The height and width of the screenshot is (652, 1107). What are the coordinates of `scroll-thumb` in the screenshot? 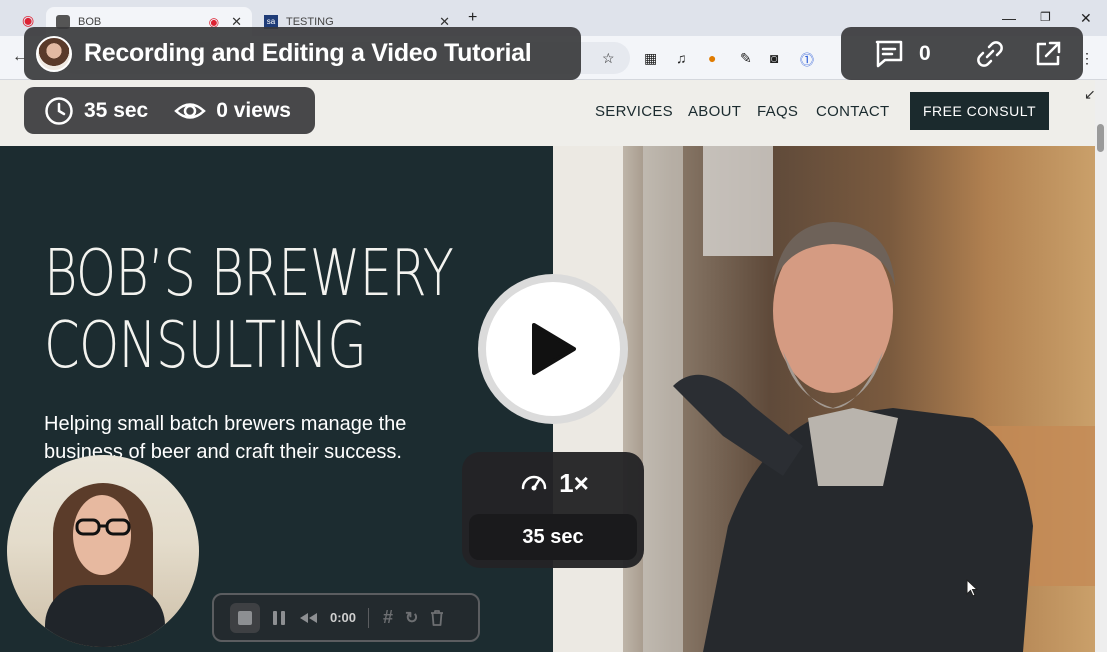 It's located at (1100, 138).